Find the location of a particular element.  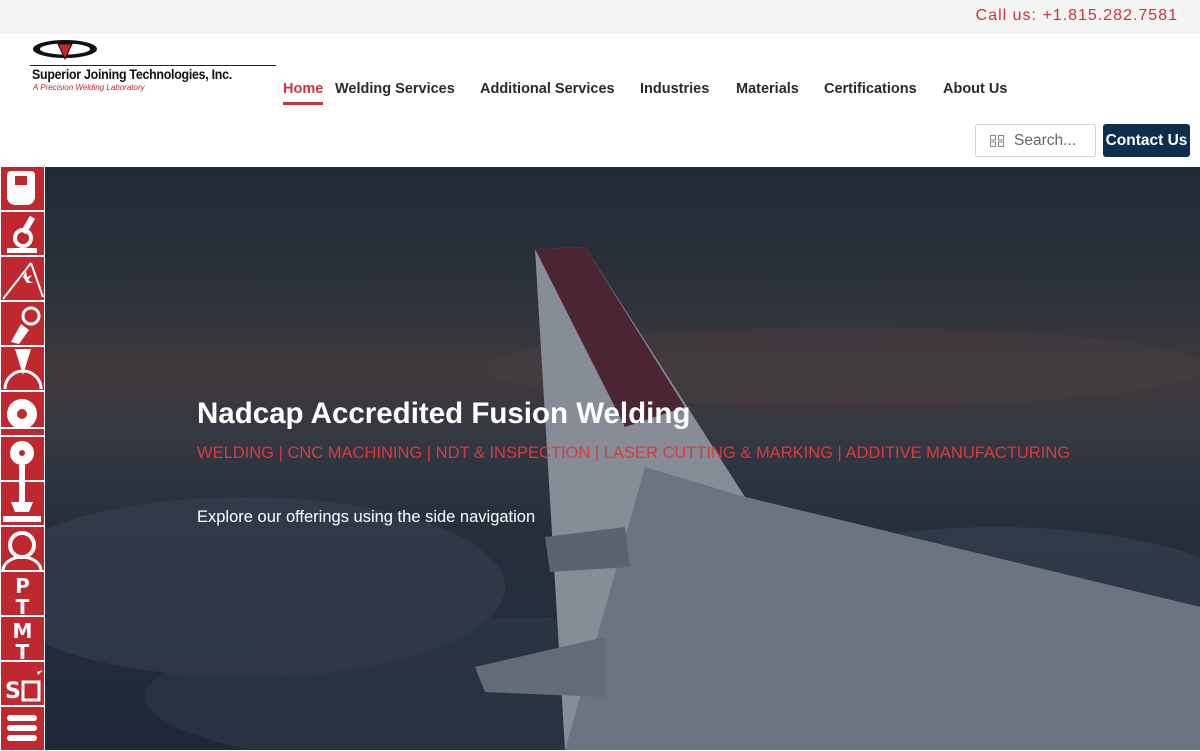

contact-us-button: Contact Us is located at coordinates (1146, 140).